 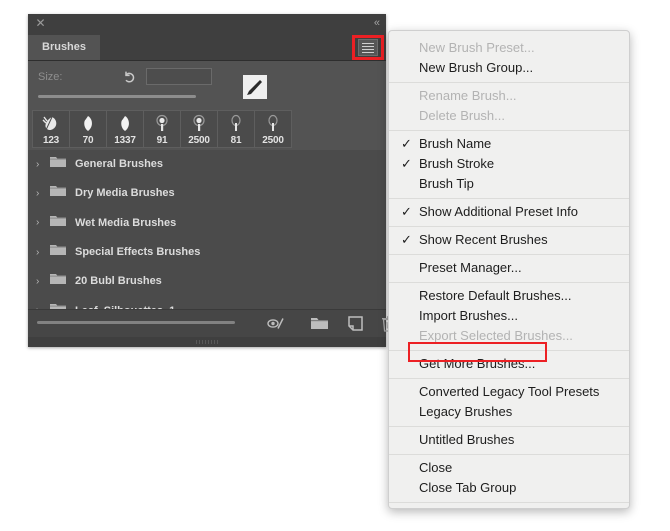 I want to click on hamburger-menu-icon, so click(x=368, y=47).